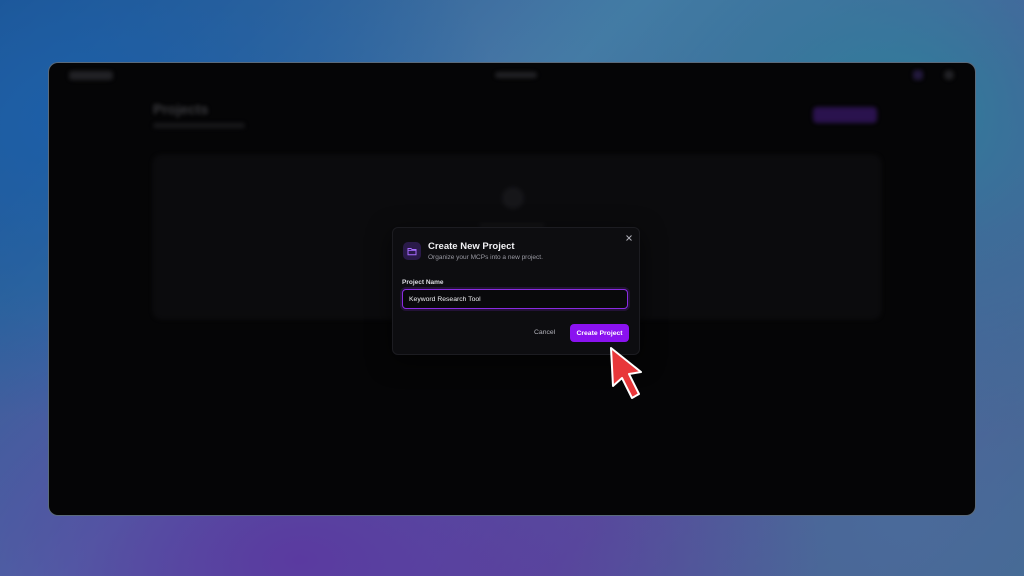  What do you see at coordinates (516, 75) in the screenshot?
I see `header-title-placeholder` at bounding box center [516, 75].